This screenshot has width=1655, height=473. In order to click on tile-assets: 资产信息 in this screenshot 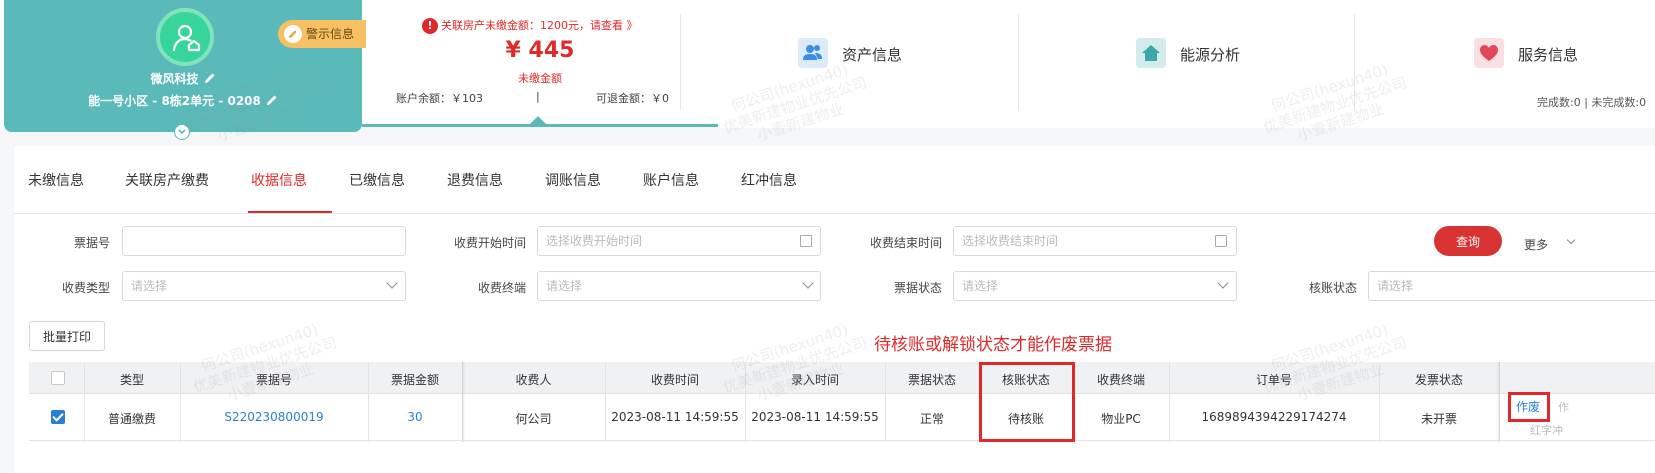, I will do `click(868, 53)`.